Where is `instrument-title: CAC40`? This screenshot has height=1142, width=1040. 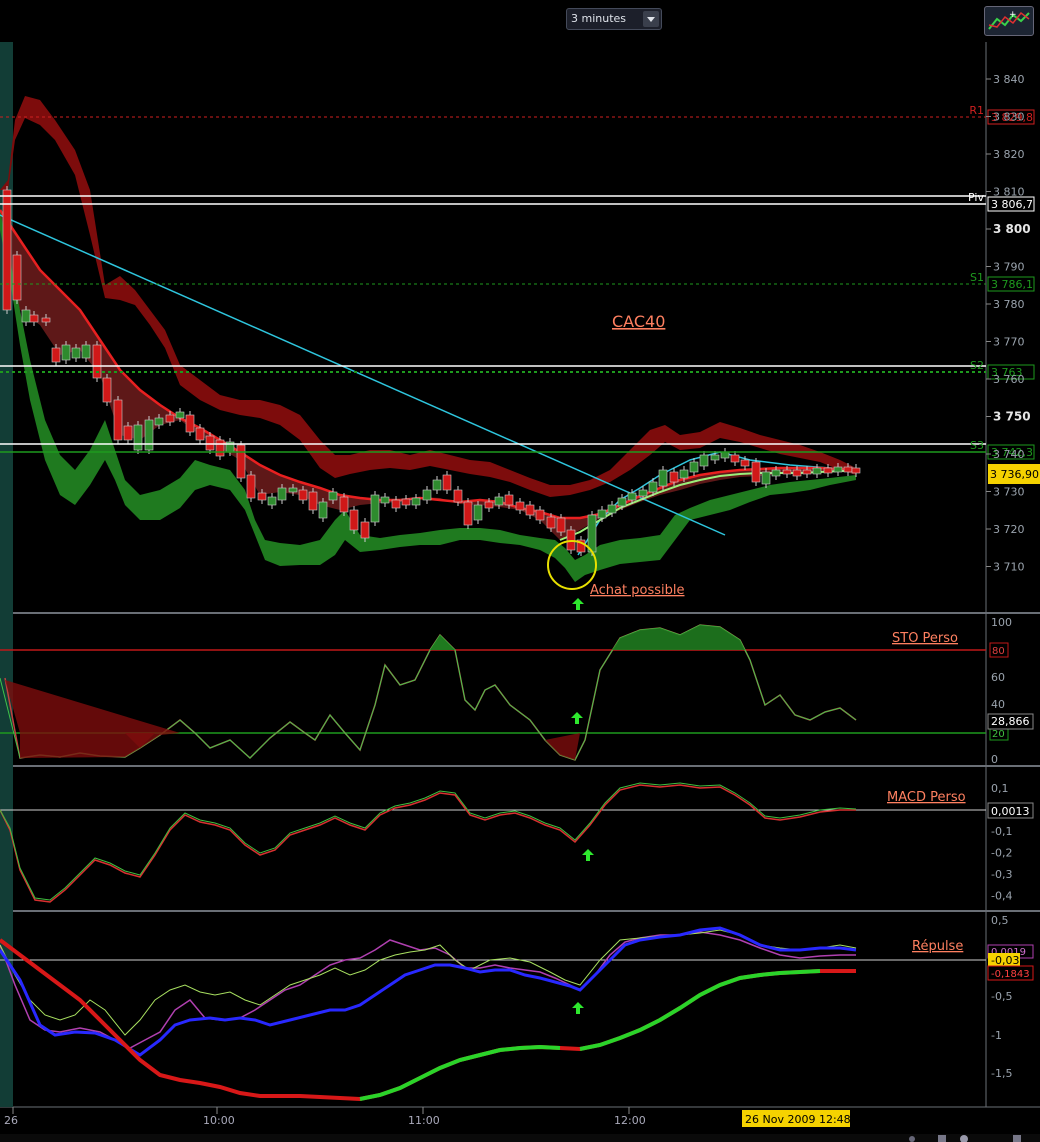
instrument-title: CAC40 is located at coordinates (638, 321).